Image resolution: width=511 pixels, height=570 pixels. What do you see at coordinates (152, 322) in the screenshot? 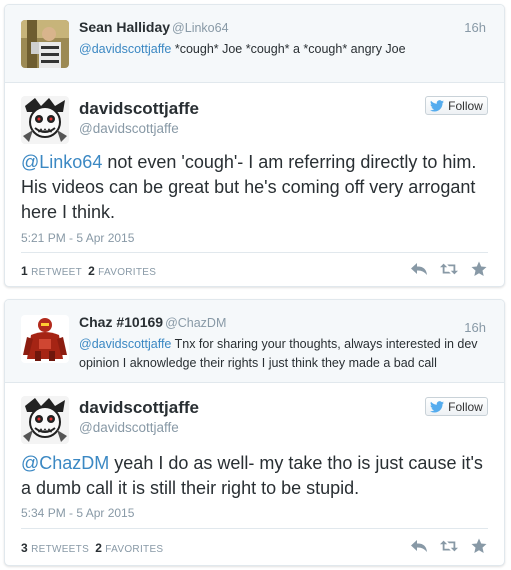
I see `parent-author: Chaz #10169 @ChazDM` at bounding box center [152, 322].